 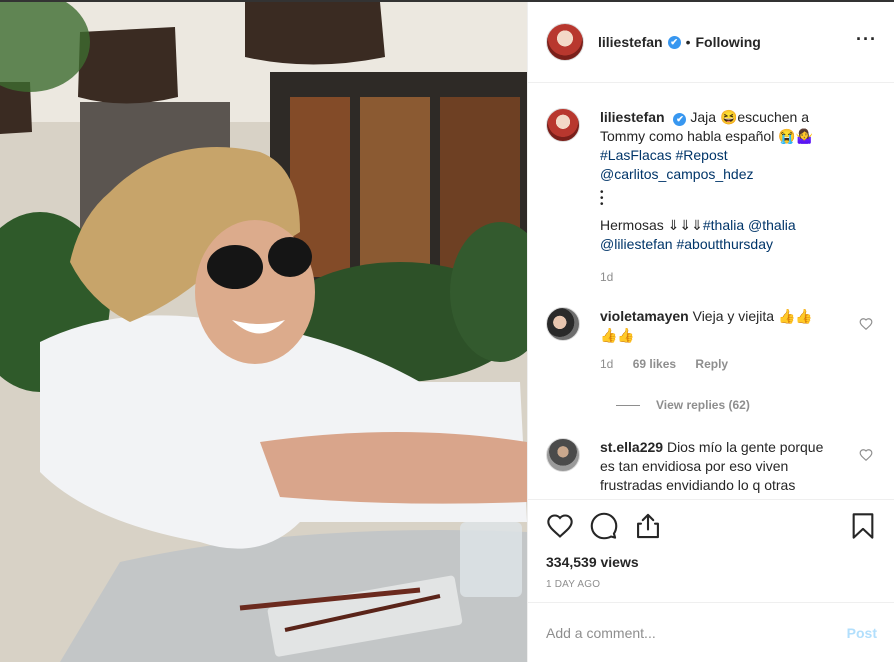 What do you see at coordinates (648, 526) in the screenshot?
I see `share-icon` at bounding box center [648, 526].